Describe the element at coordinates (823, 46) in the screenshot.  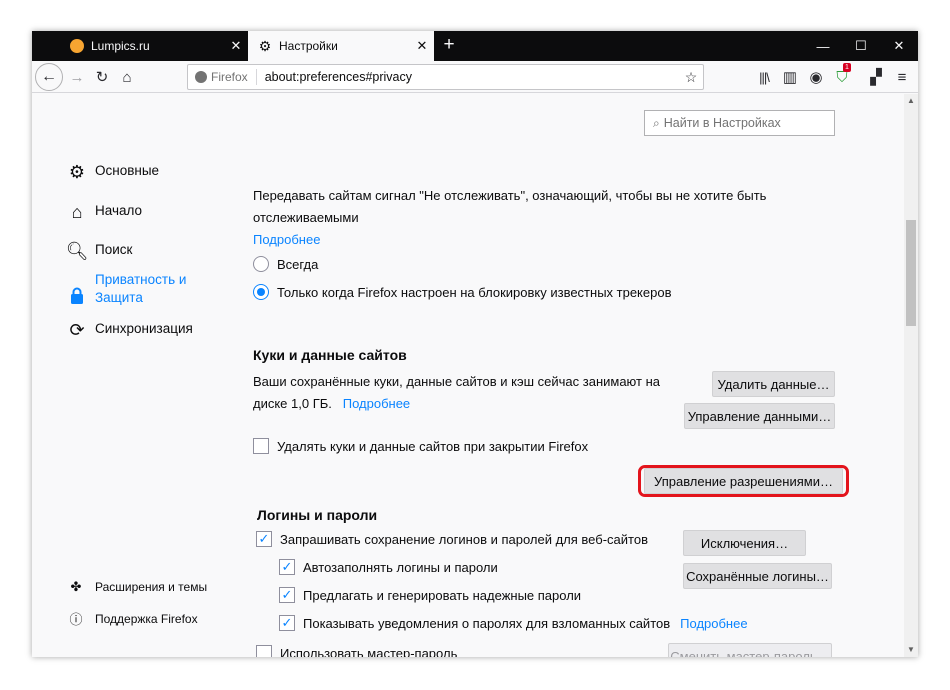
I see `minimize-button: —` at that location.